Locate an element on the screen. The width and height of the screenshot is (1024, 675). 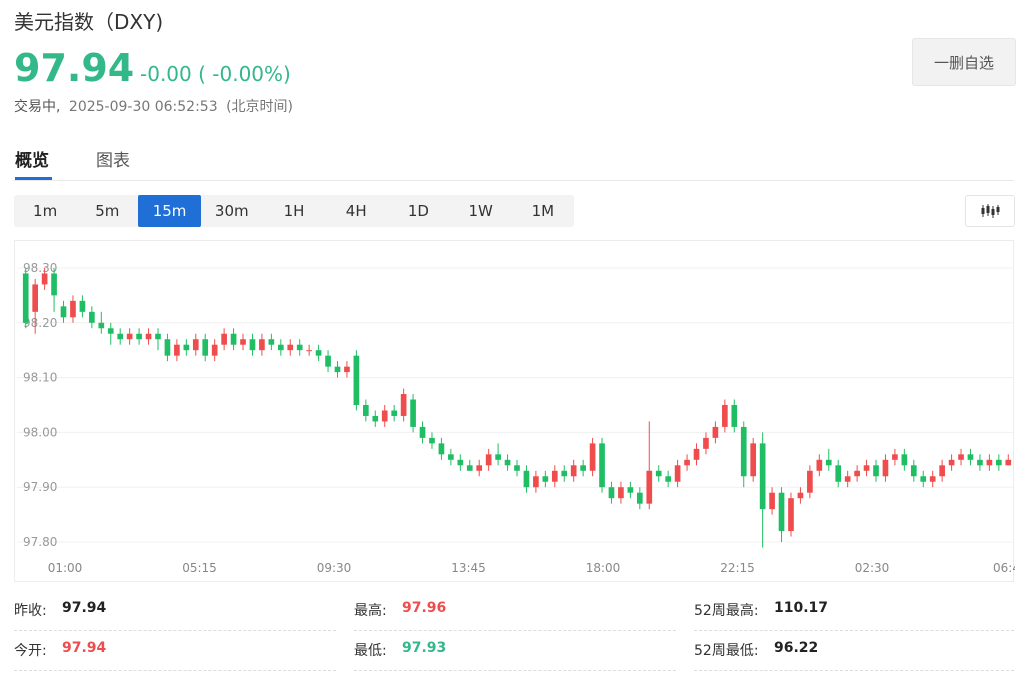
period-1w-button: 1W is located at coordinates (481, 211).